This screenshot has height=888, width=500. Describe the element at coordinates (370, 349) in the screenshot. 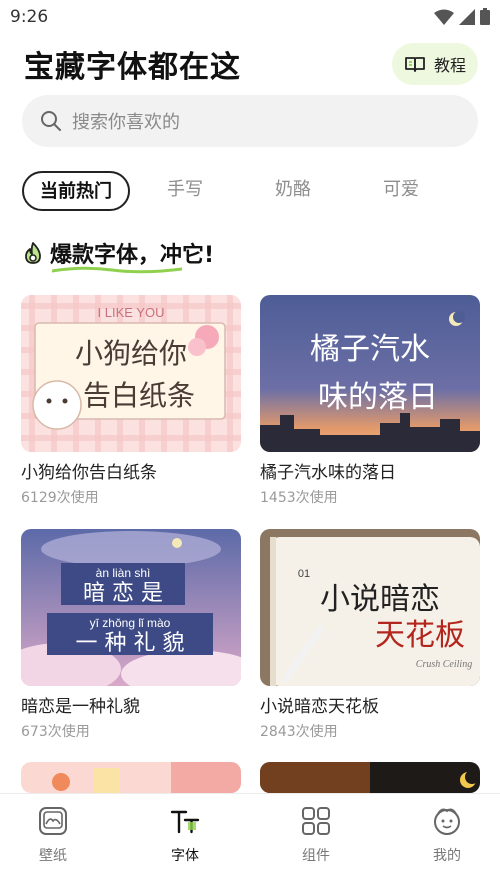

I see `art-line-1: 橘子汽水` at that location.